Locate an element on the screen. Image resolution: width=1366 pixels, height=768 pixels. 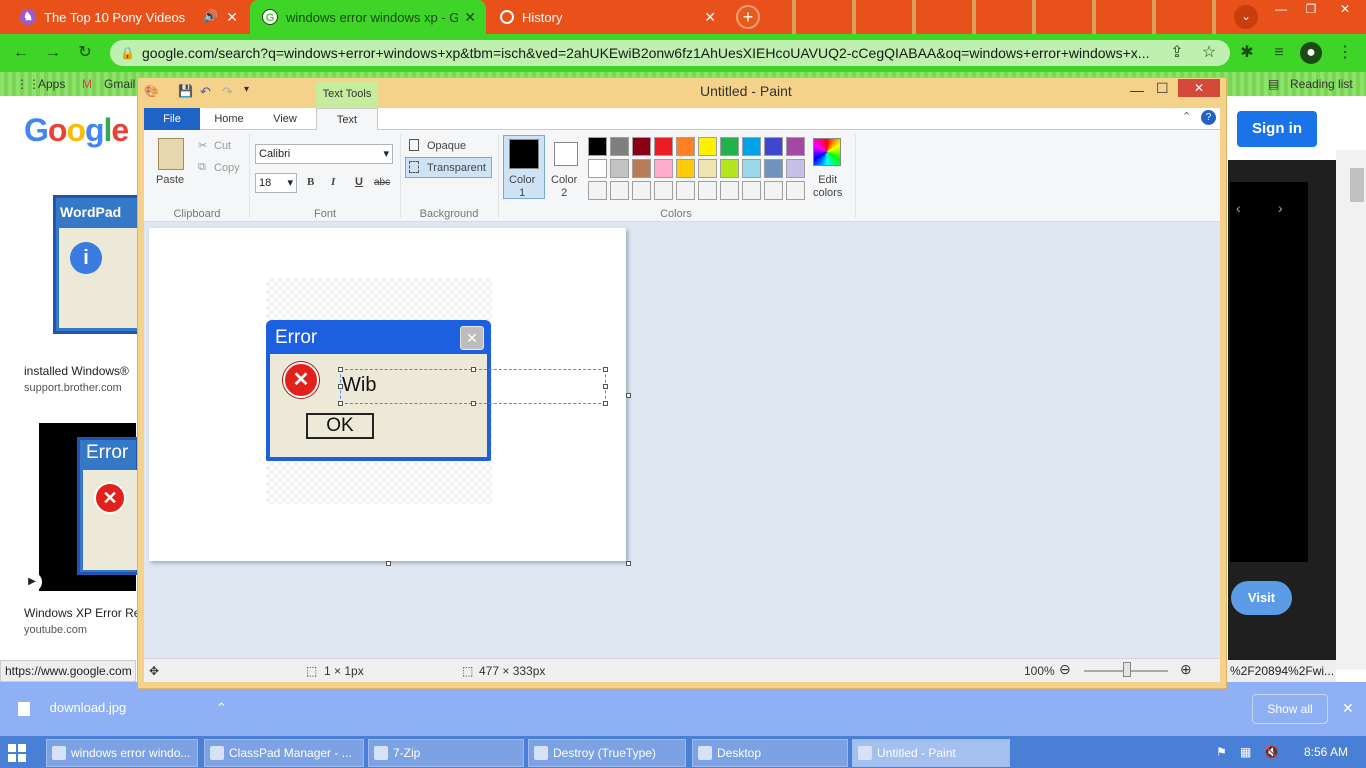
undo-icon: ↶ is located at coordinates (205, 92).